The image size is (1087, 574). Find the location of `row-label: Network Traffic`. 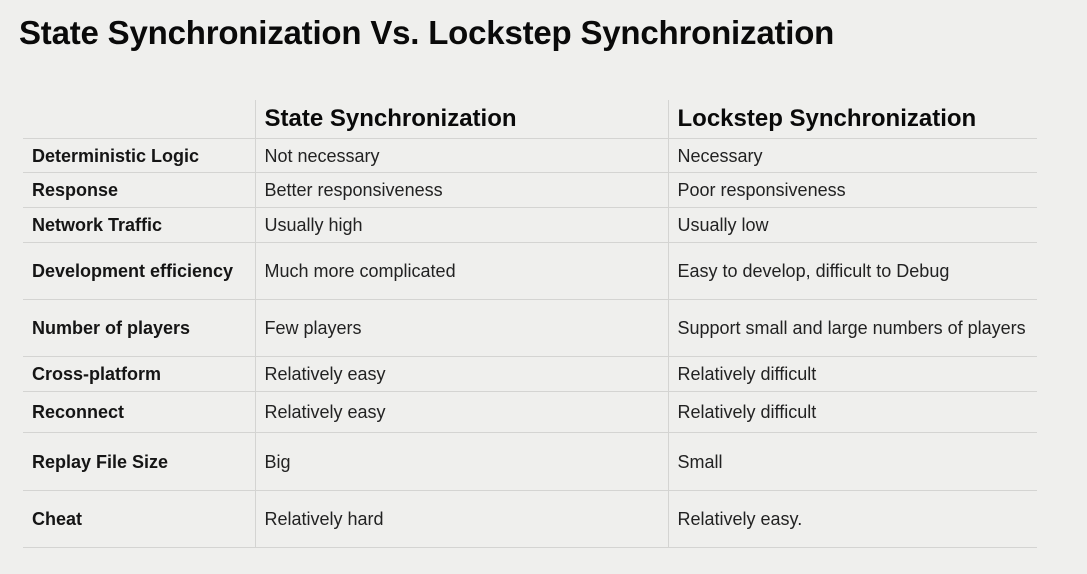

row-label: Network Traffic is located at coordinates (139, 225).